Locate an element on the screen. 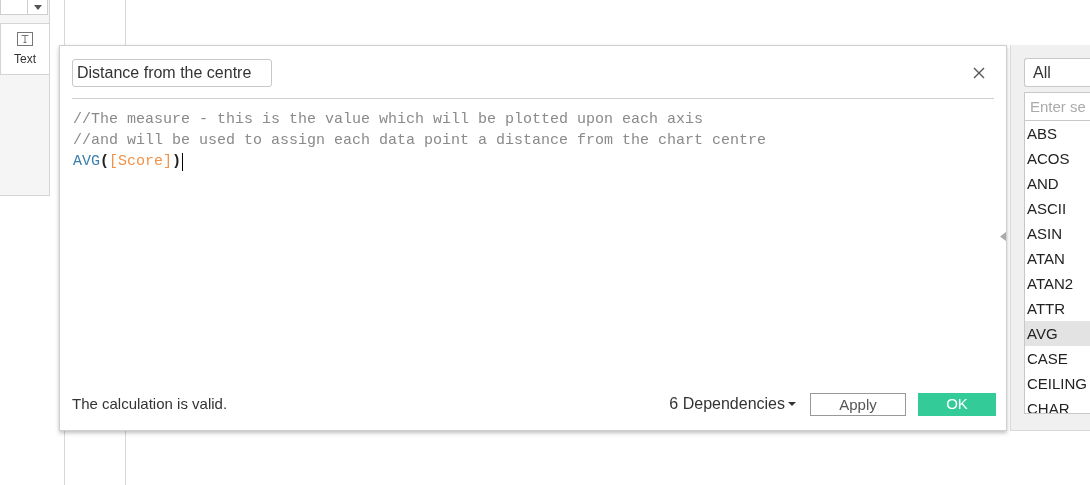 The image size is (1090, 485). mark-dropdown is located at coordinates (24, 7).